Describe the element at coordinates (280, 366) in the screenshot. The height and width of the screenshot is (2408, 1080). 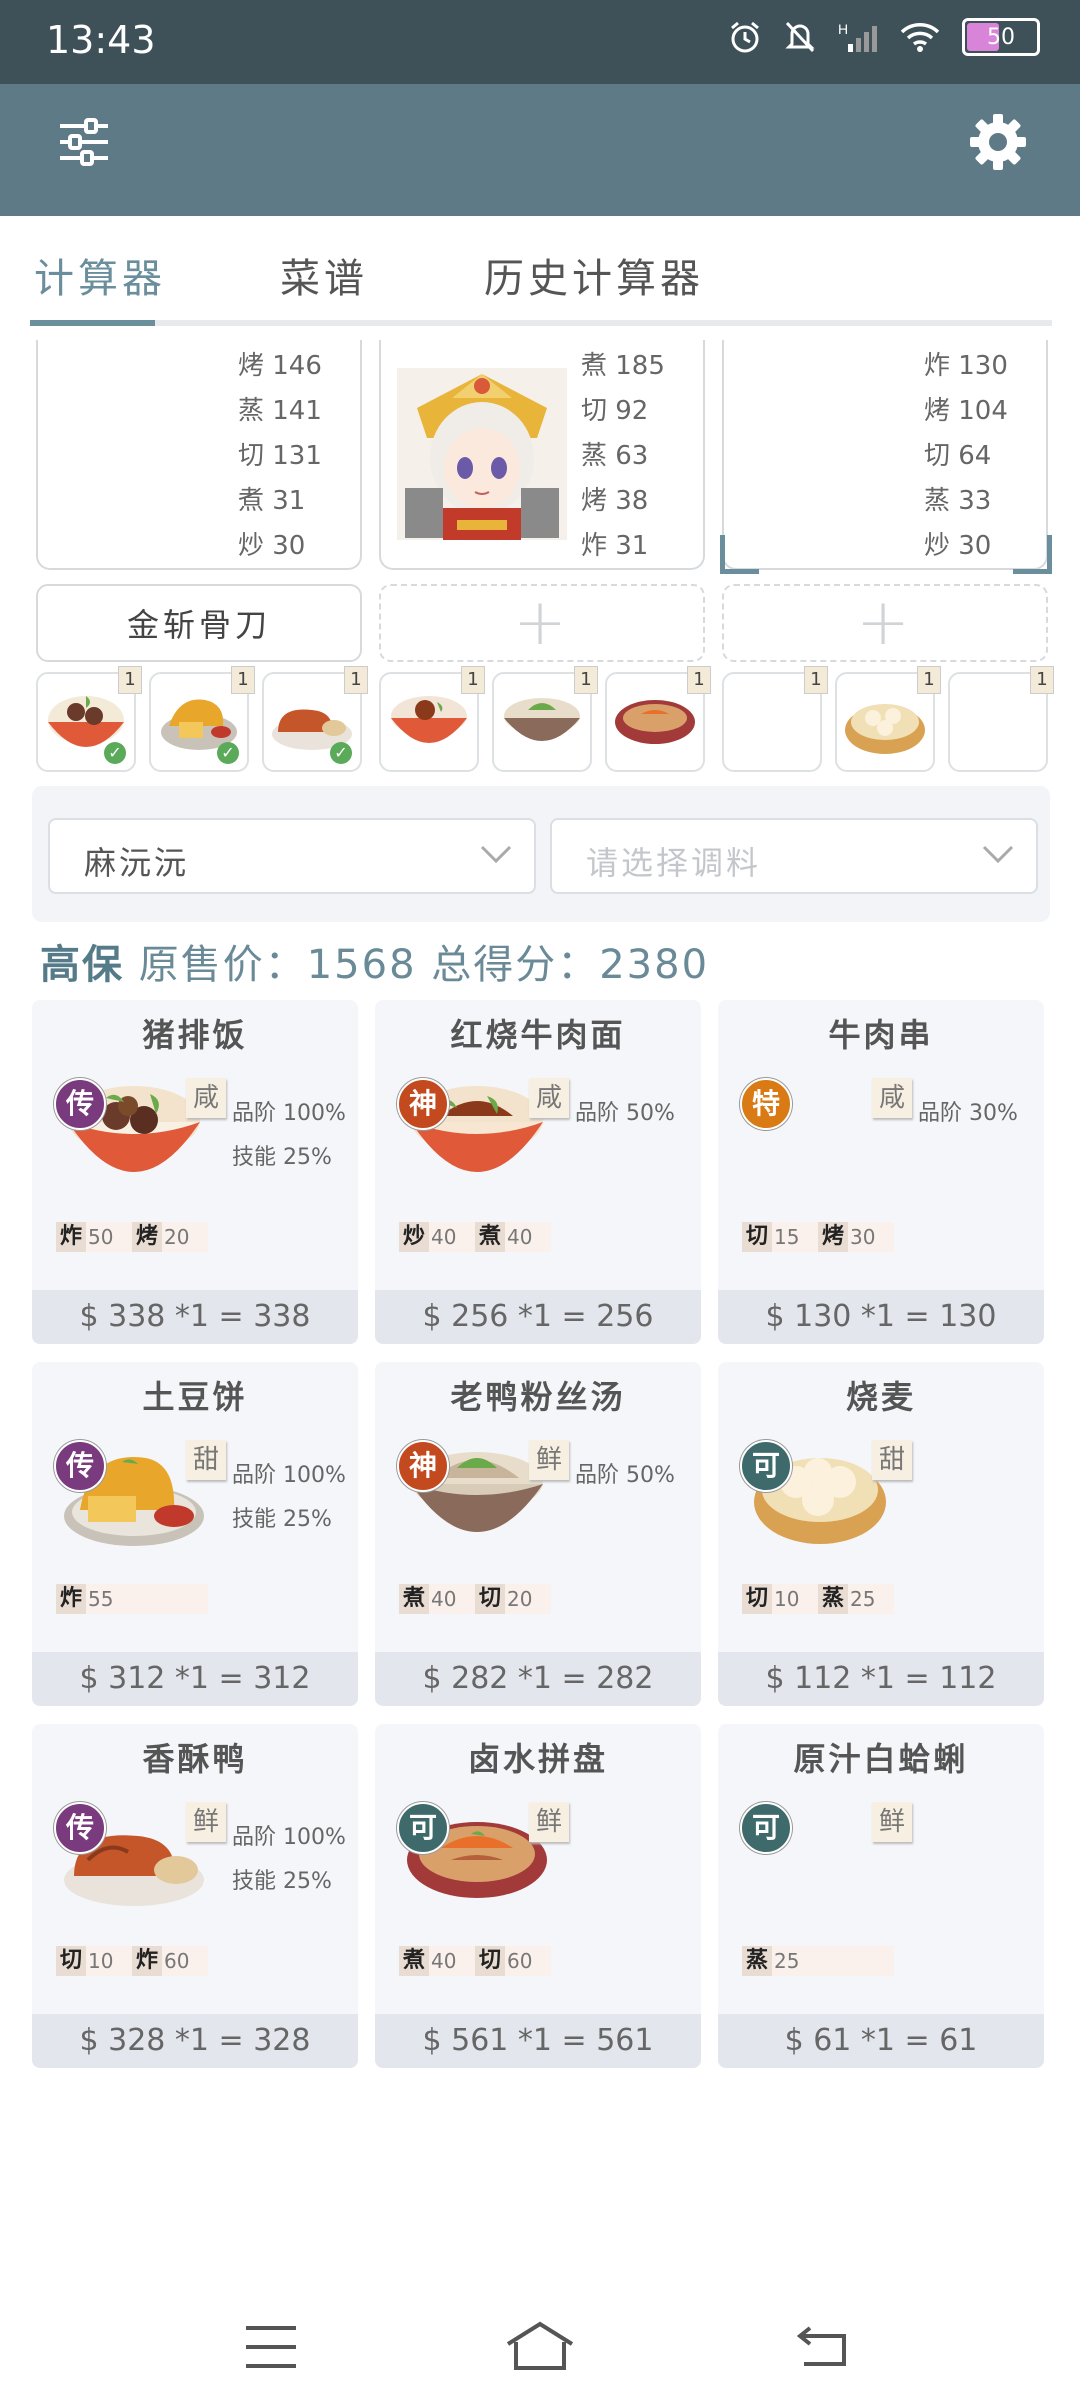
I see `skill-value: 烤 146` at that location.